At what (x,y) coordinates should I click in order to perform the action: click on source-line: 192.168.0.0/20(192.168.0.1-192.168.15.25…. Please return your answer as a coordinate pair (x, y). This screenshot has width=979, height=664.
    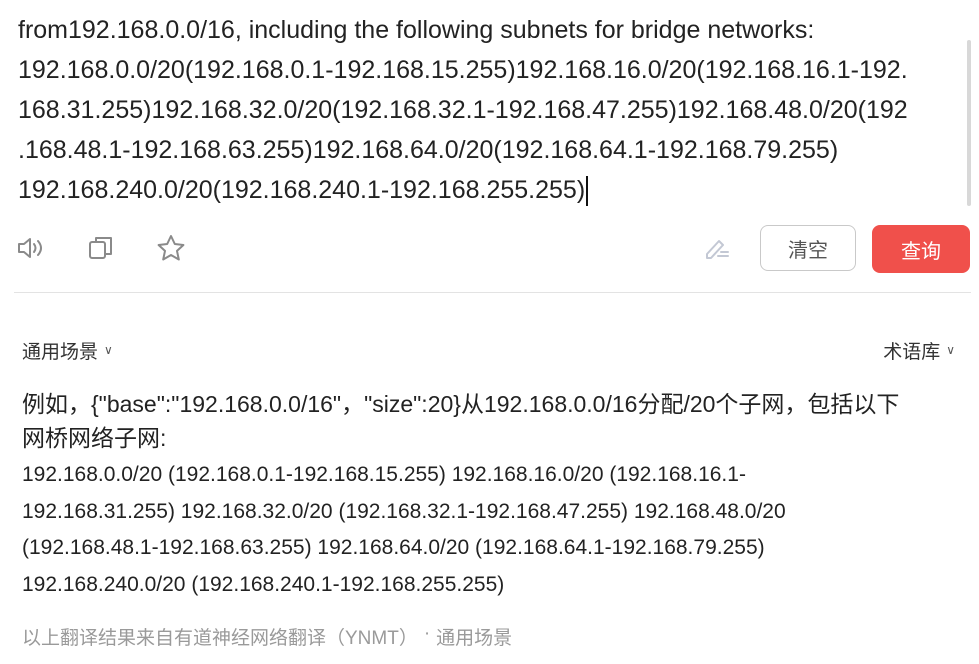
    Looking at the image, I should click on (463, 70).